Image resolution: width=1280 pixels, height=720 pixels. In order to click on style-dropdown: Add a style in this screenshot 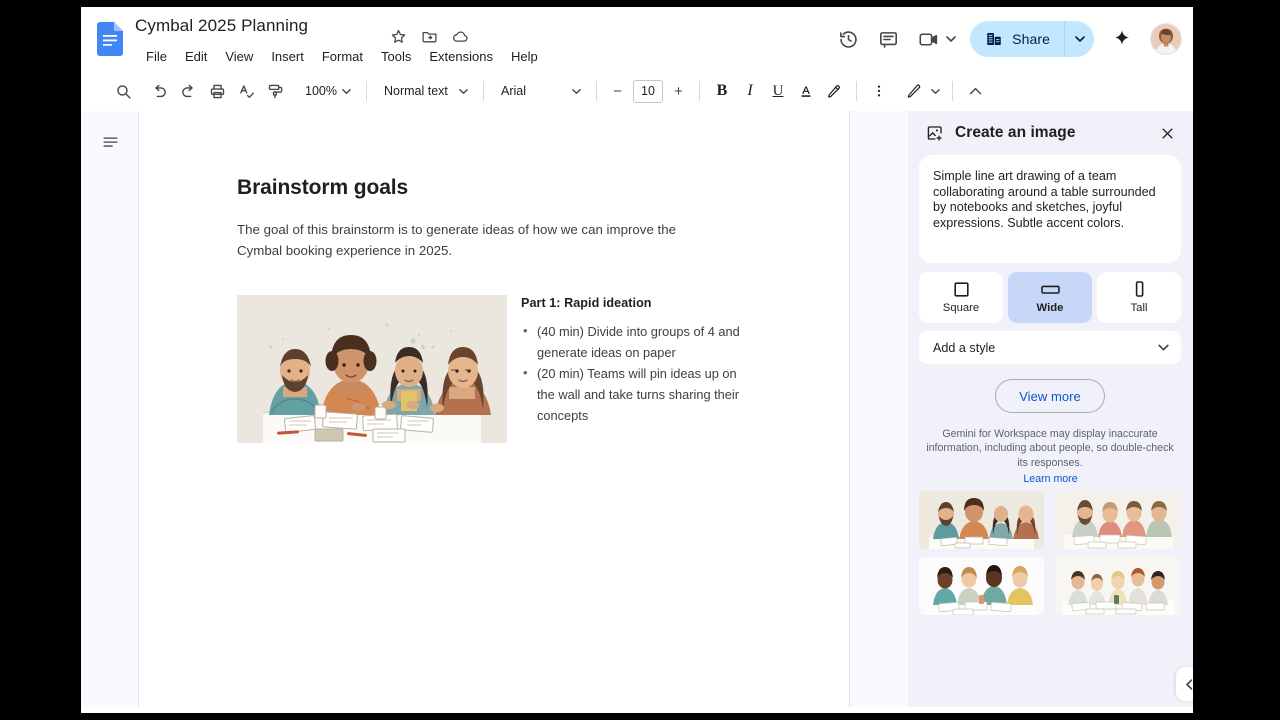, I will do `click(1050, 347)`.